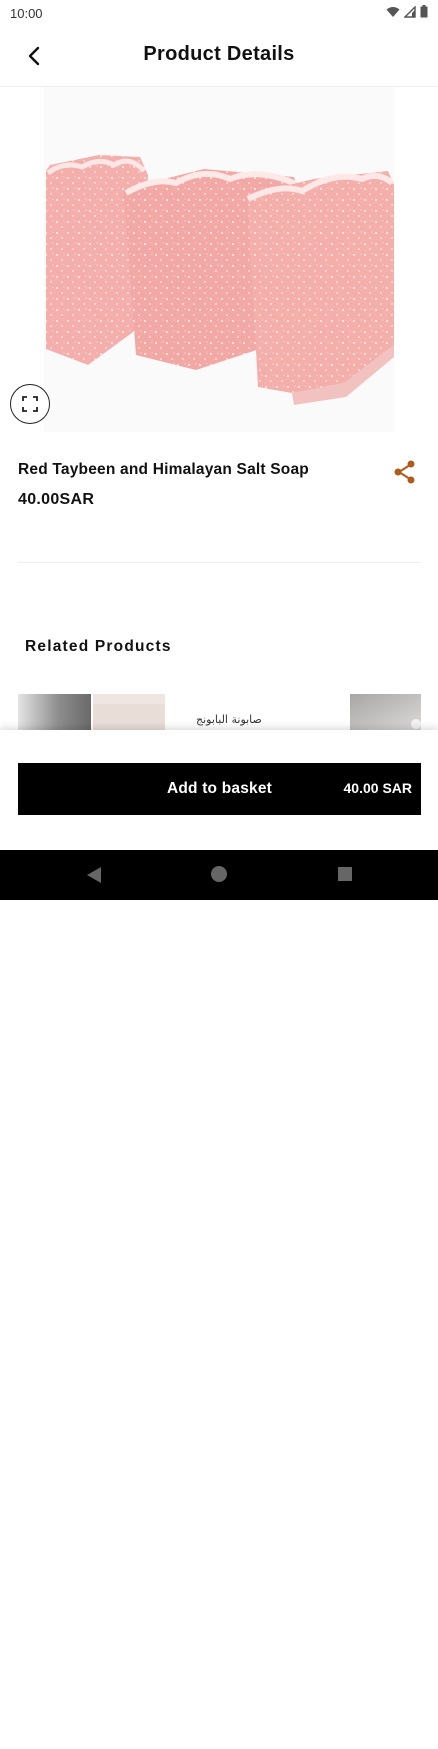  I want to click on battery-icon, so click(424, 11).